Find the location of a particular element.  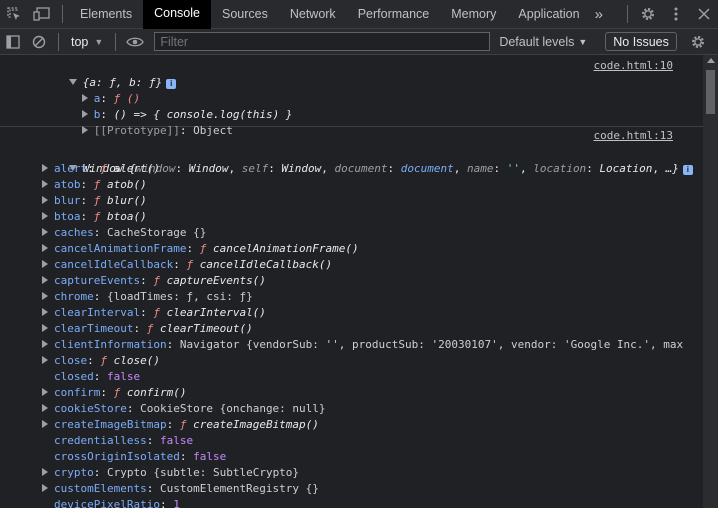

property-row: crypto: Crypto {subtle: SubtleCrypto} is located at coordinates (170, 473).